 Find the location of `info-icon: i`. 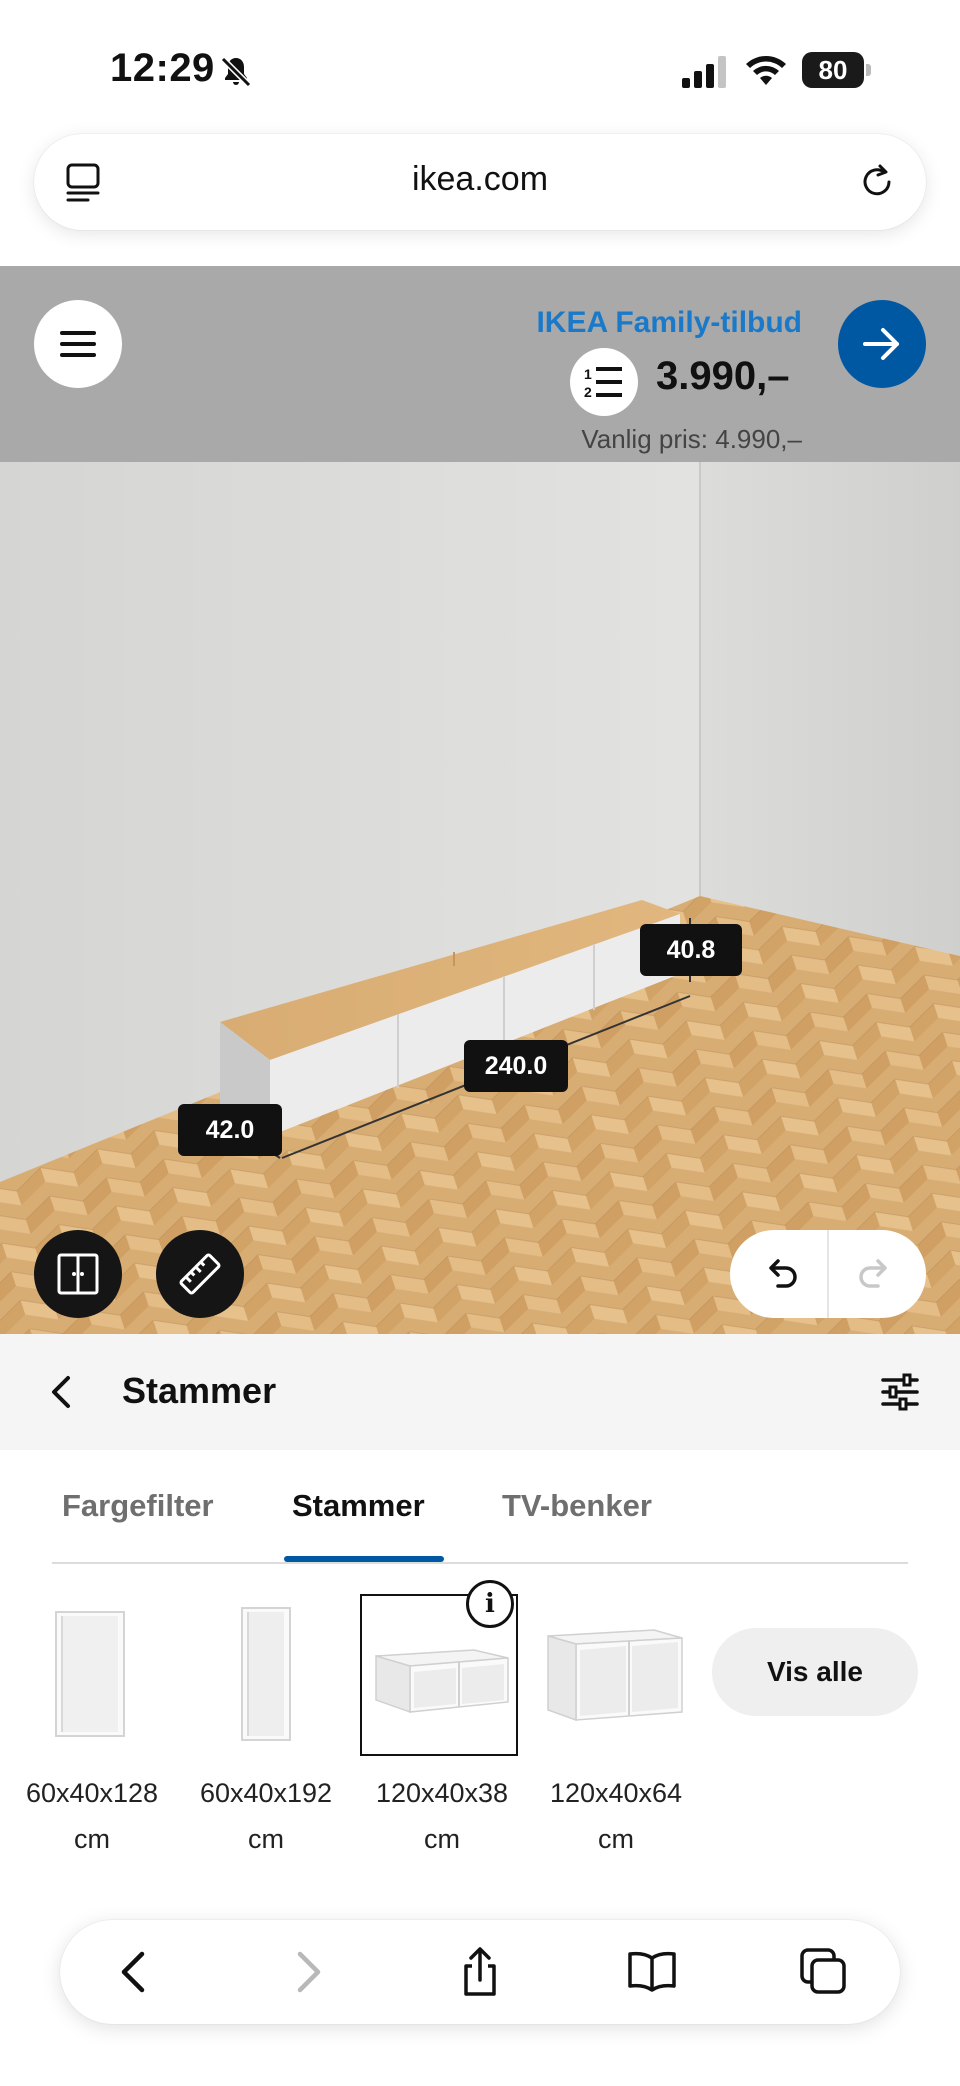

info-icon: i is located at coordinates (490, 1604).